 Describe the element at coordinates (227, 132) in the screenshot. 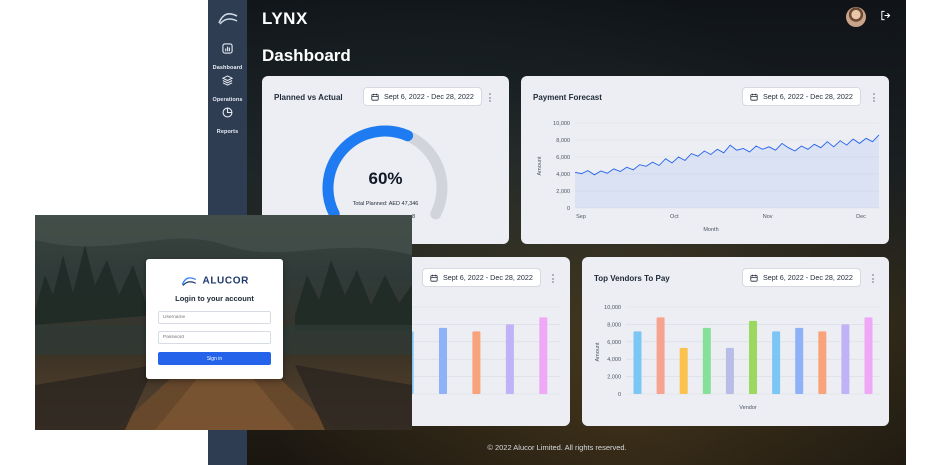

I see `sidebar-item-label: Reports` at that location.